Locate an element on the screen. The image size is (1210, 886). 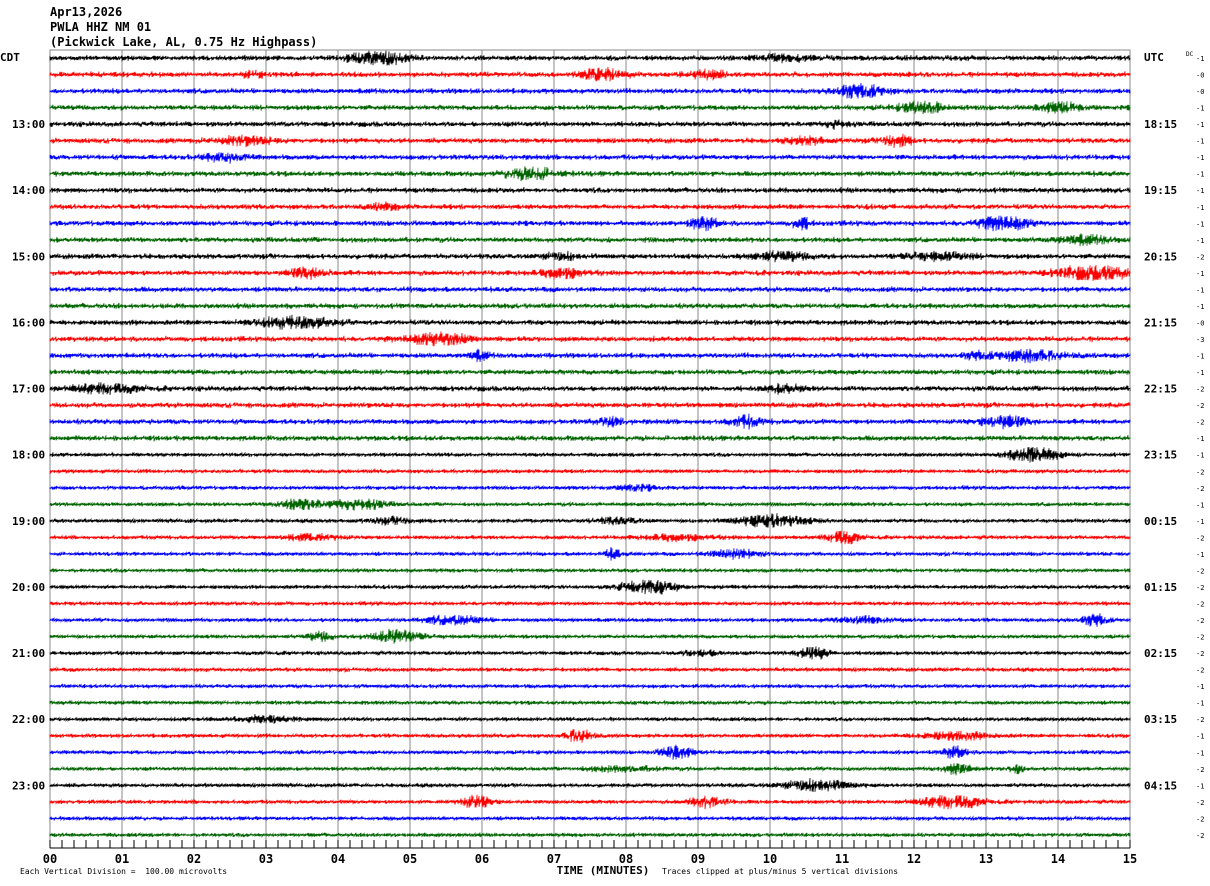
left-hour-label: 22:00 is located at coordinates (28, 719).